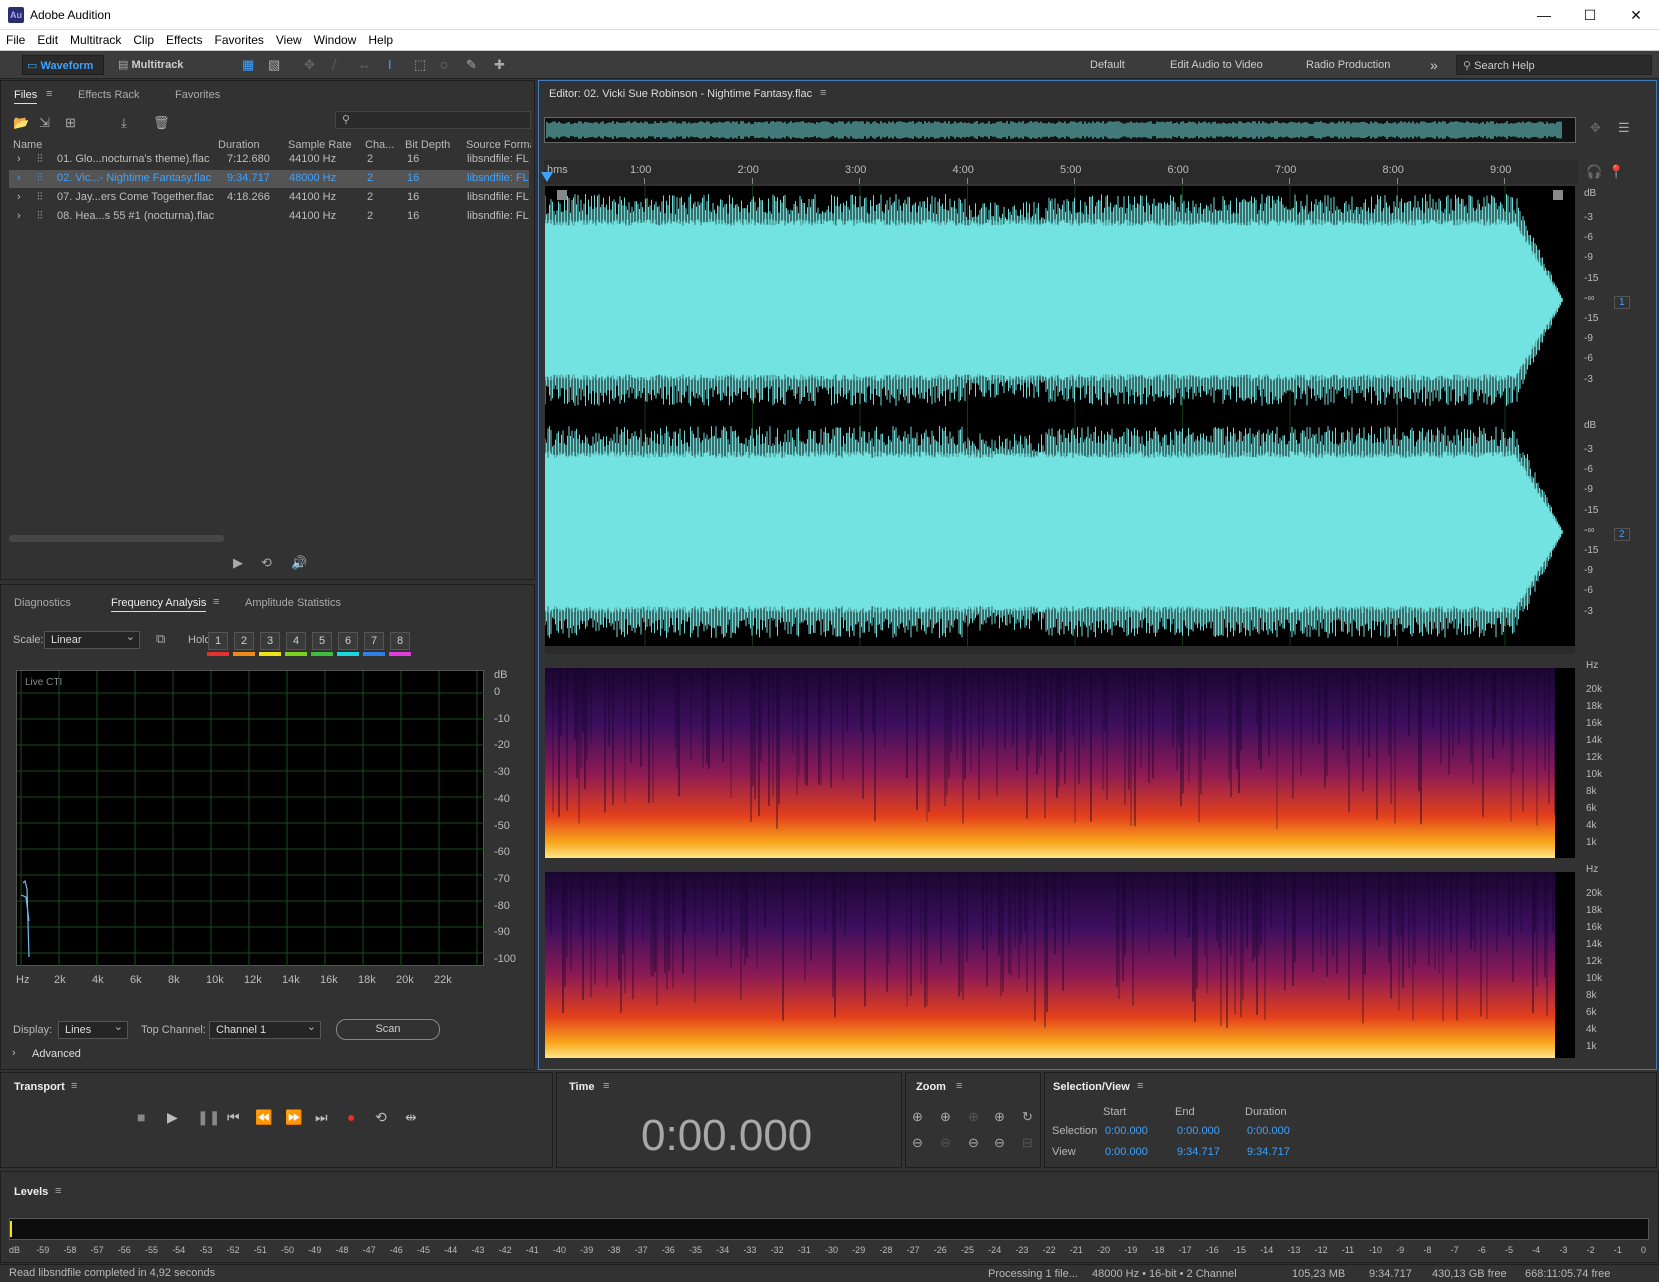 Image resolution: width=1659 pixels, height=1282 pixels. I want to click on col-duration: Duration, so click(239, 145).